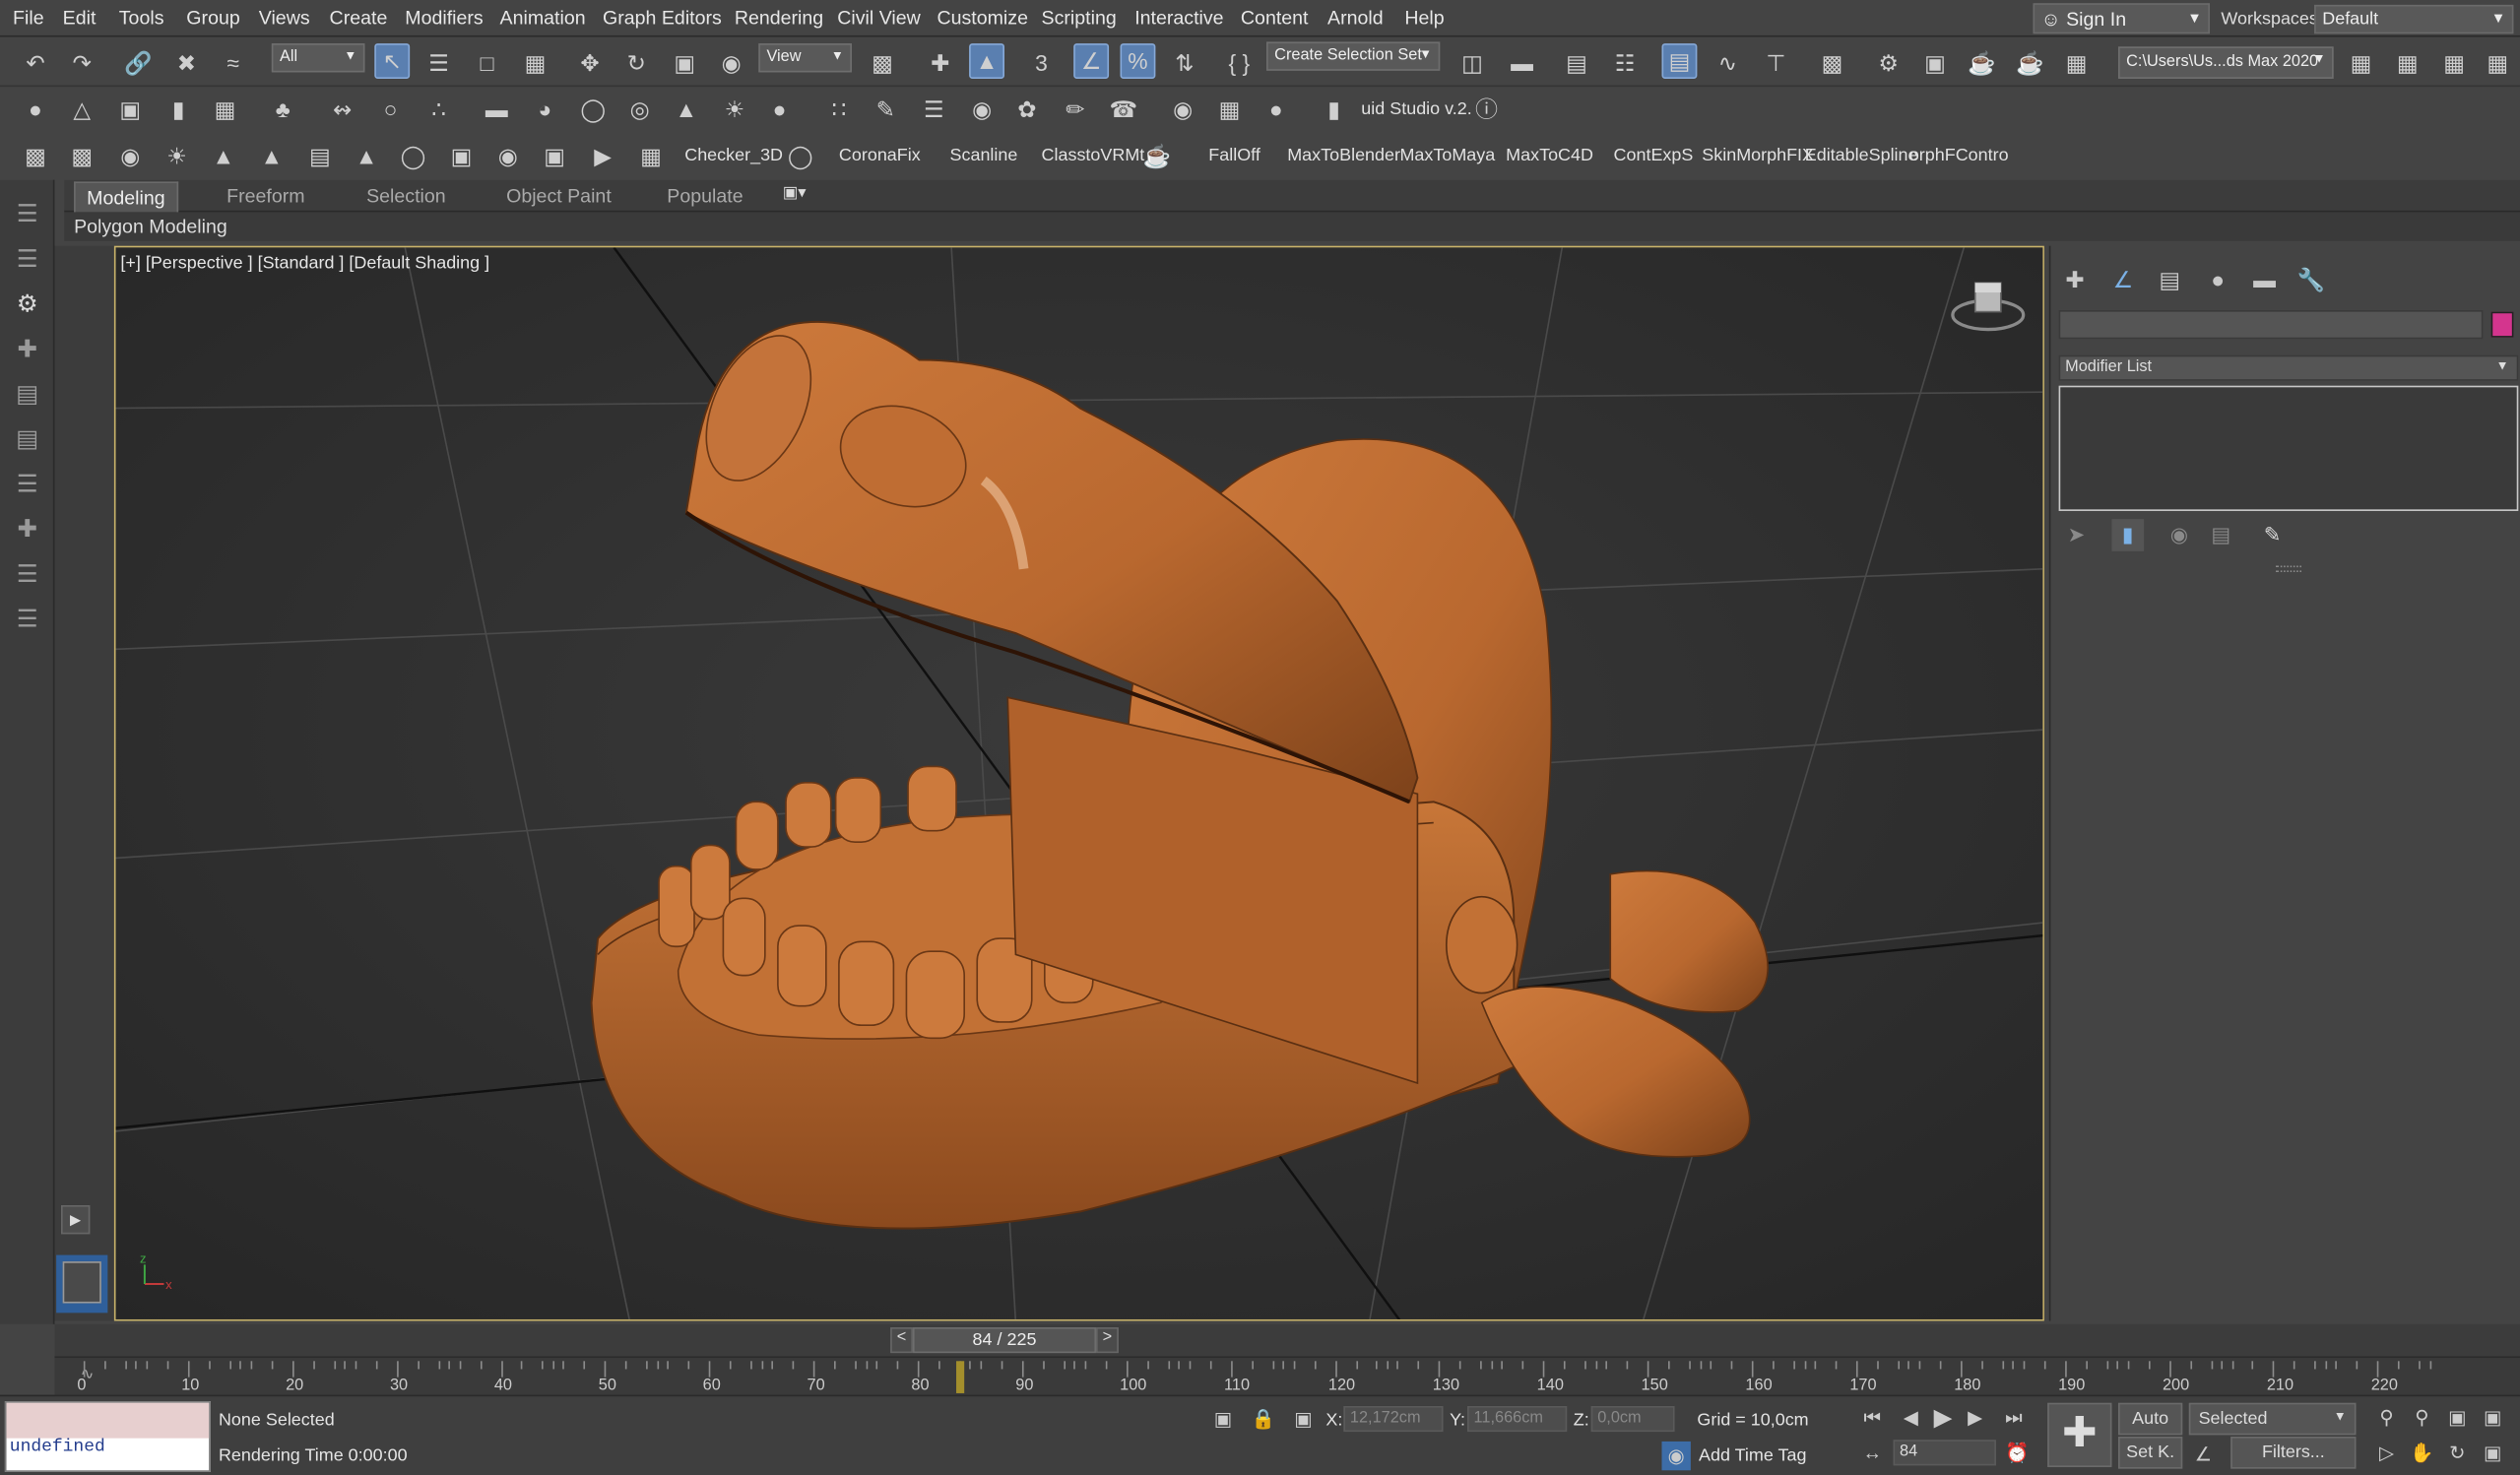  I want to click on menu-interactive: Interactive, so click(1178, 18).